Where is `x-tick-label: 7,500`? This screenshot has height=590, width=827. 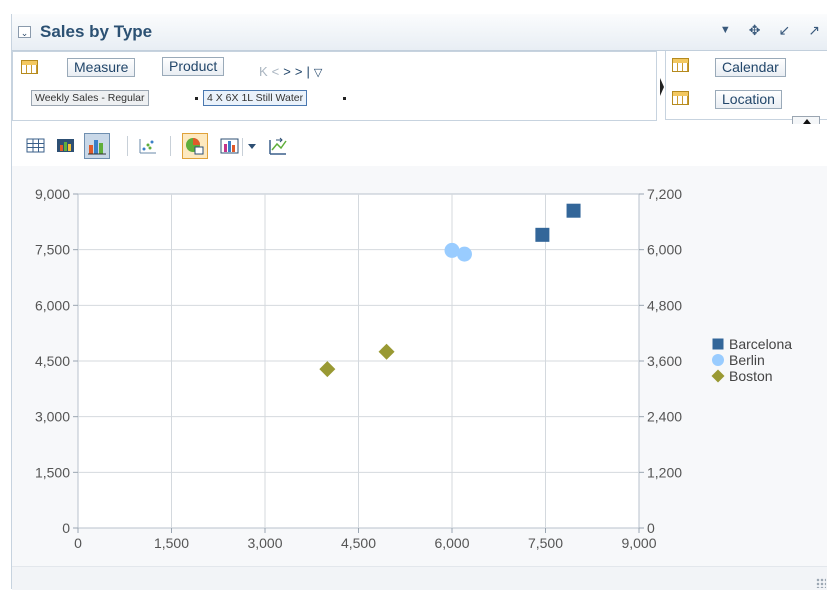
x-tick-label: 7,500 is located at coordinates (545, 543).